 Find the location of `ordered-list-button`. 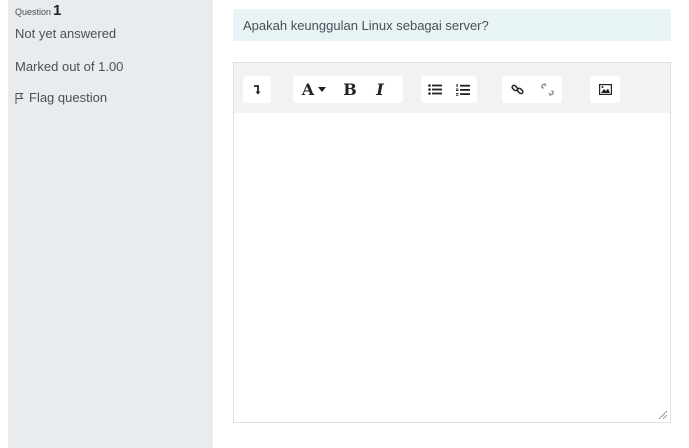

ordered-list-button is located at coordinates (463, 89).